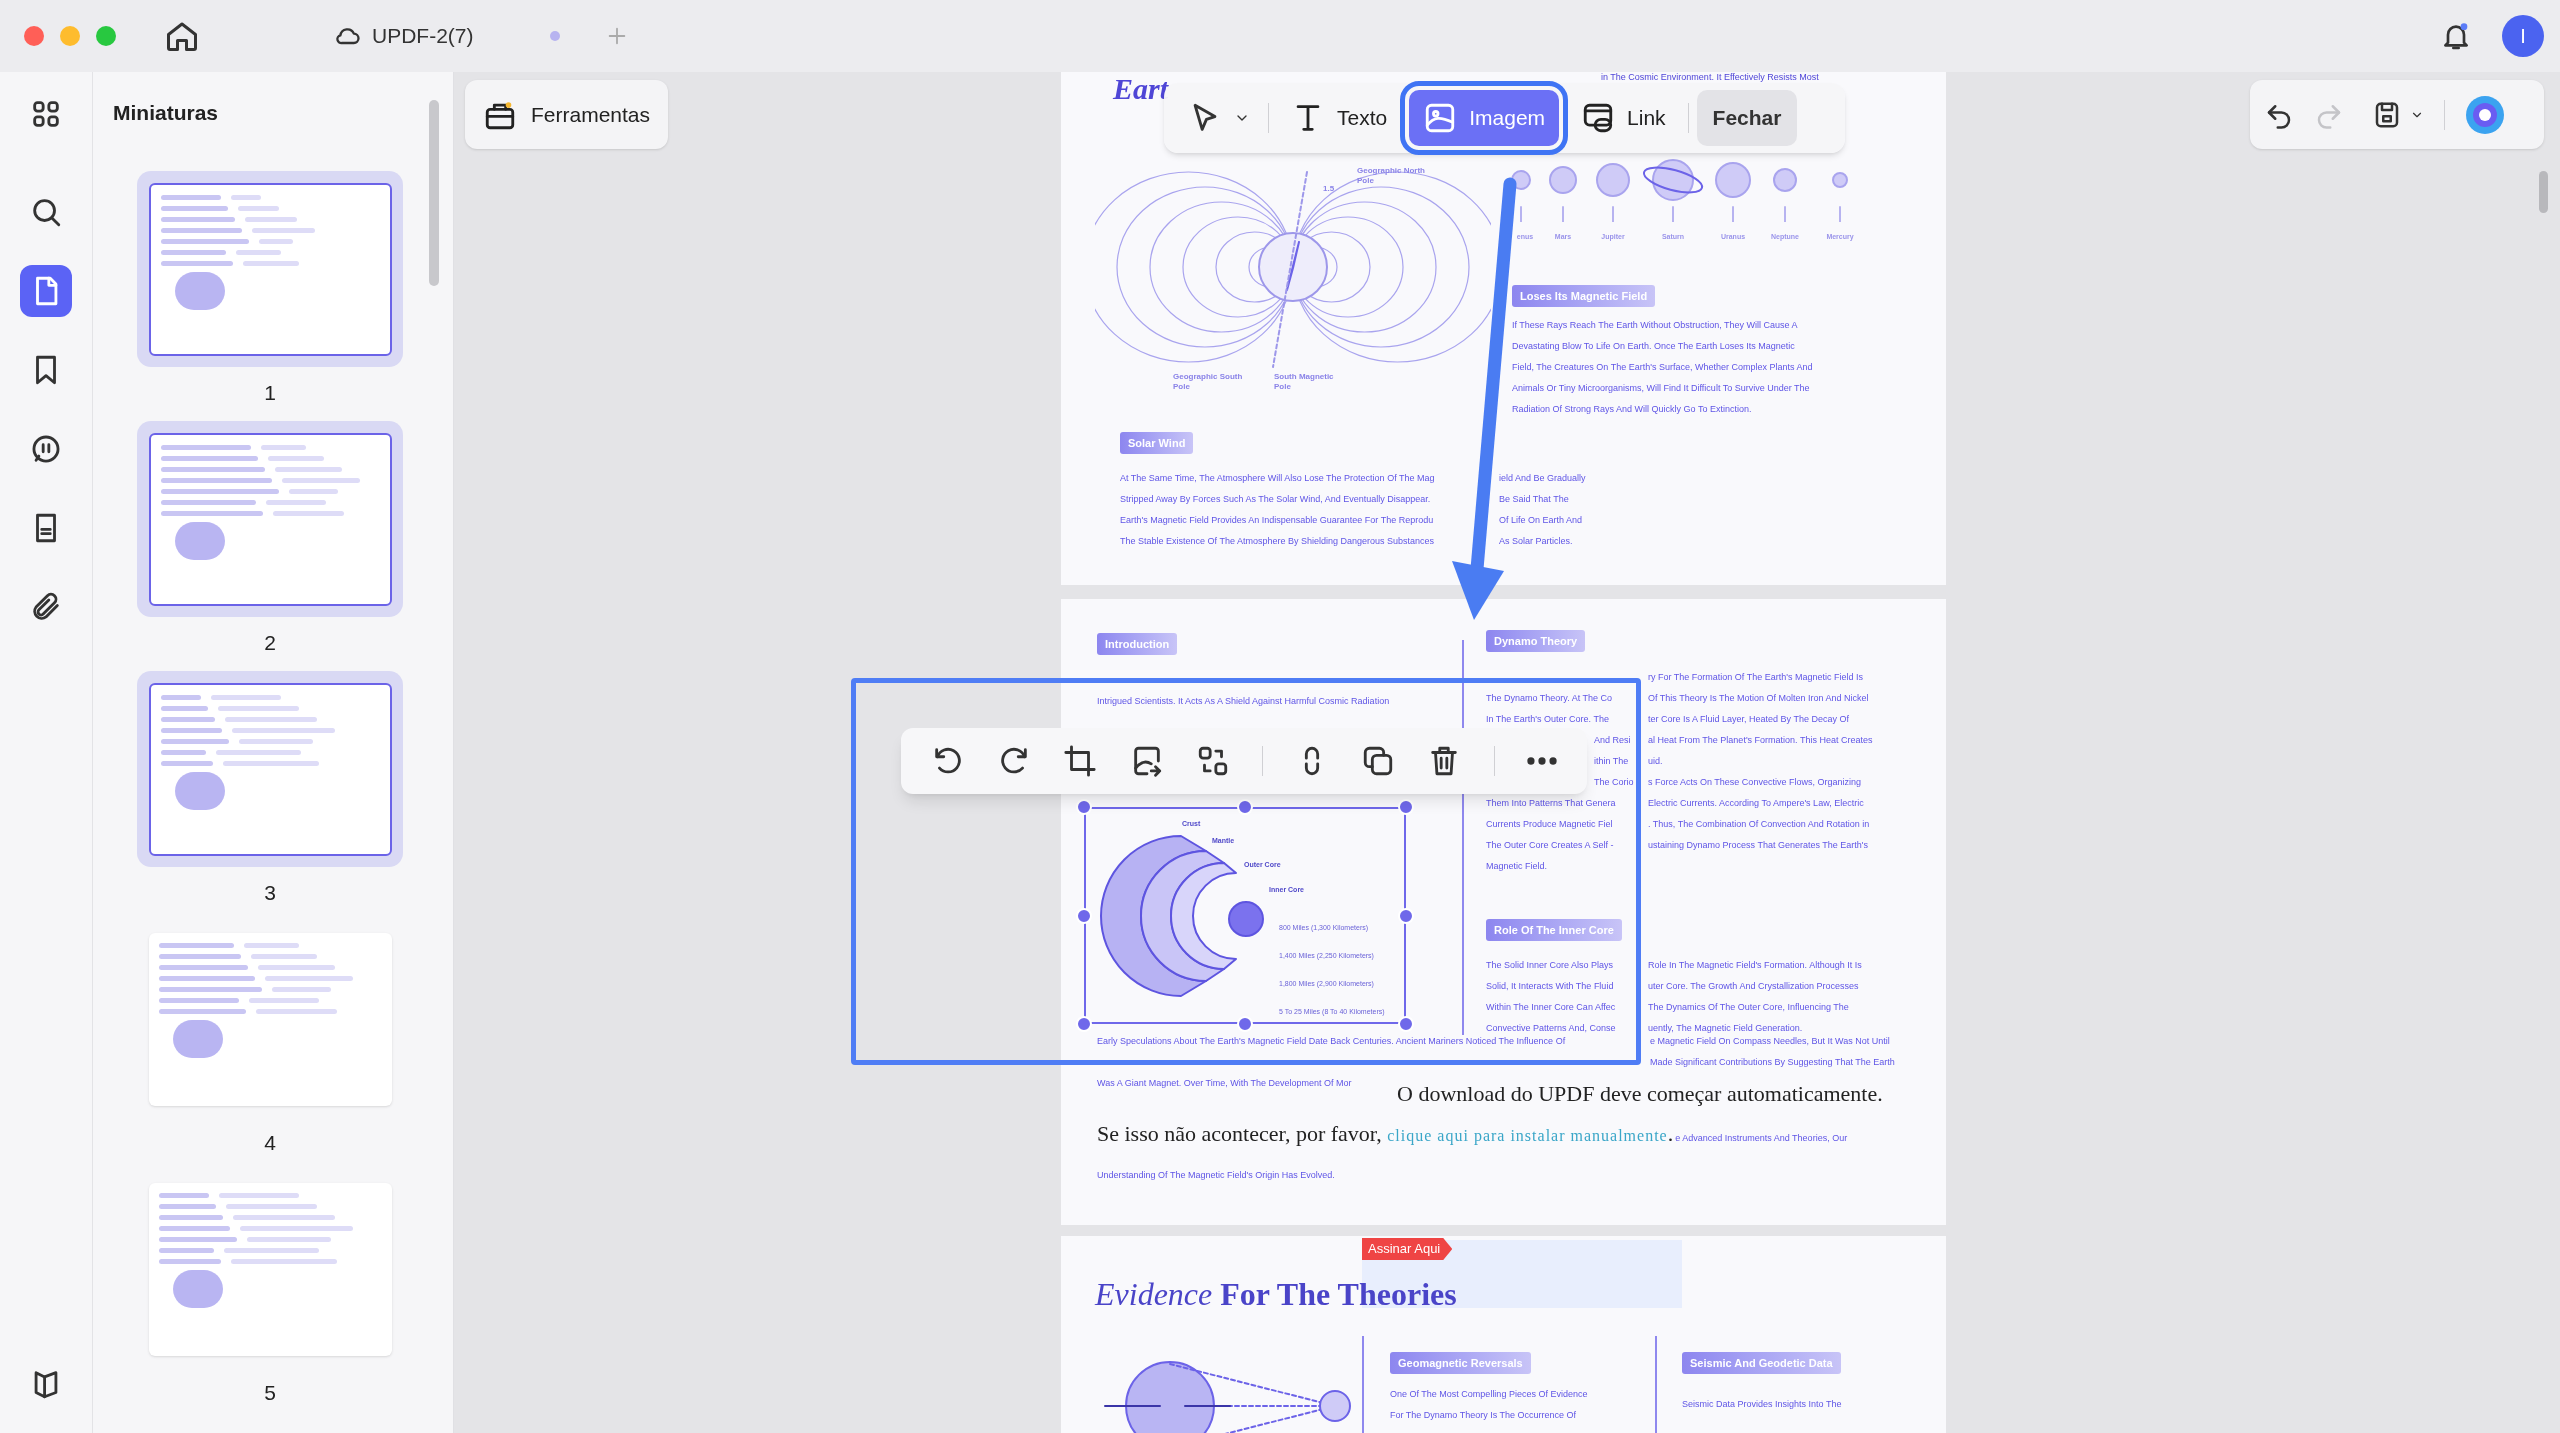  Describe the element at coordinates (1484, 1415) in the screenshot. I see `body-text: For The Dynamo Theory Is The Occurrence Of` at that location.